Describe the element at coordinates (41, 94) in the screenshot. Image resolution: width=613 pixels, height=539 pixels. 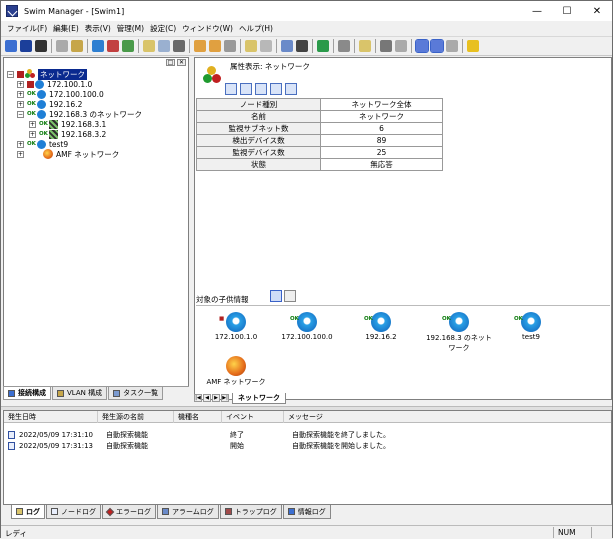
I see `subnet-icon` at that location.